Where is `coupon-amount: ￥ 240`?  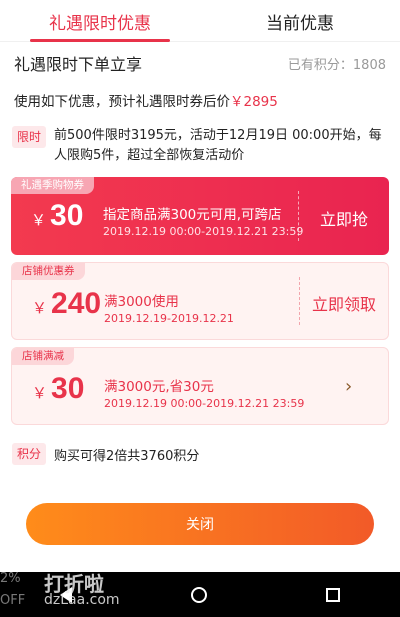 coupon-amount: ￥ 240 is located at coordinates (66, 304).